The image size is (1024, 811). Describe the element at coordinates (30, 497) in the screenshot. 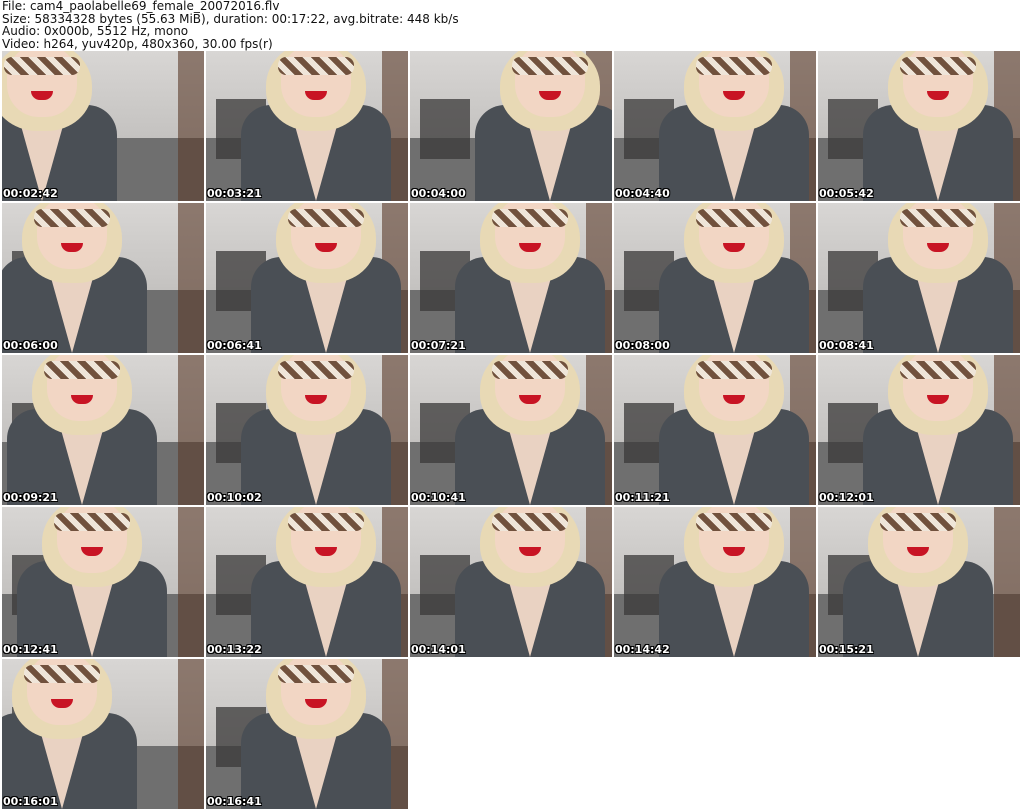

I see `thumbnail-timestamp: 00:09:21` at that location.